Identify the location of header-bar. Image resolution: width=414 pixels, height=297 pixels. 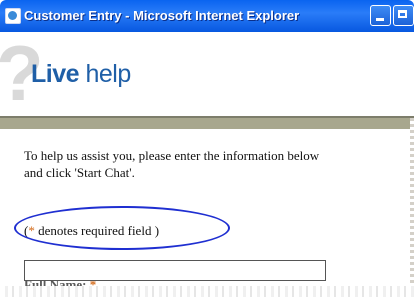
(207, 123).